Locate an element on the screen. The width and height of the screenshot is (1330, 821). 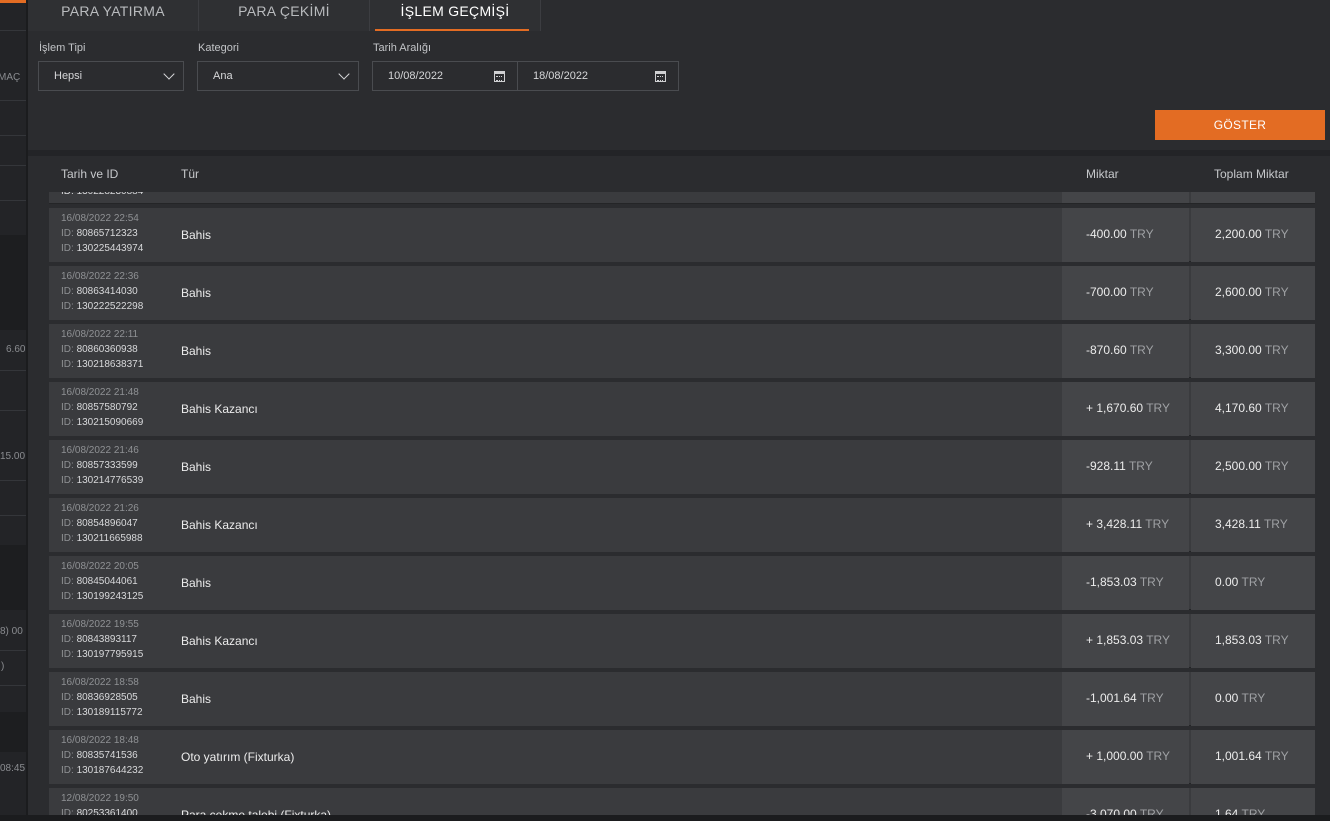
transaction-id: ID: 80836928505 is located at coordinates (99, 697).